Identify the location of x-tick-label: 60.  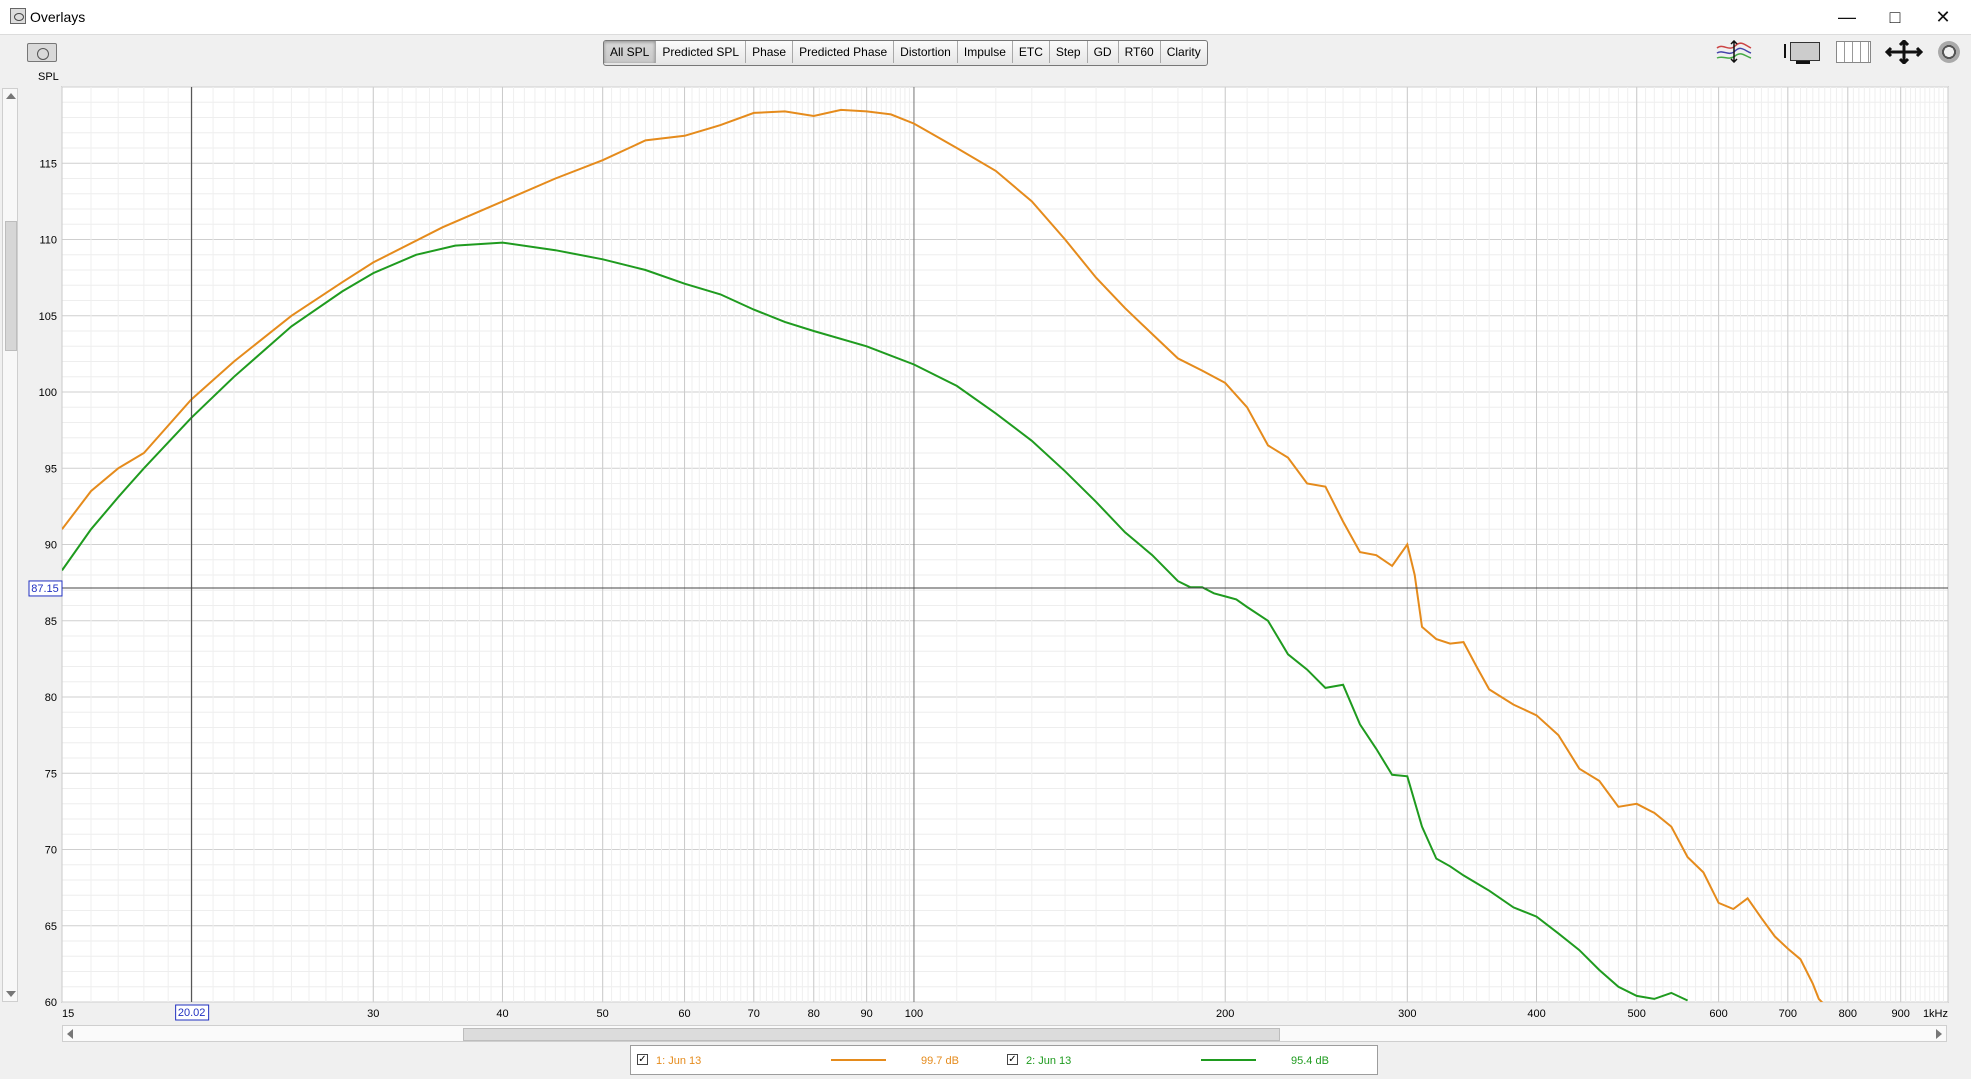
(684, 1014).